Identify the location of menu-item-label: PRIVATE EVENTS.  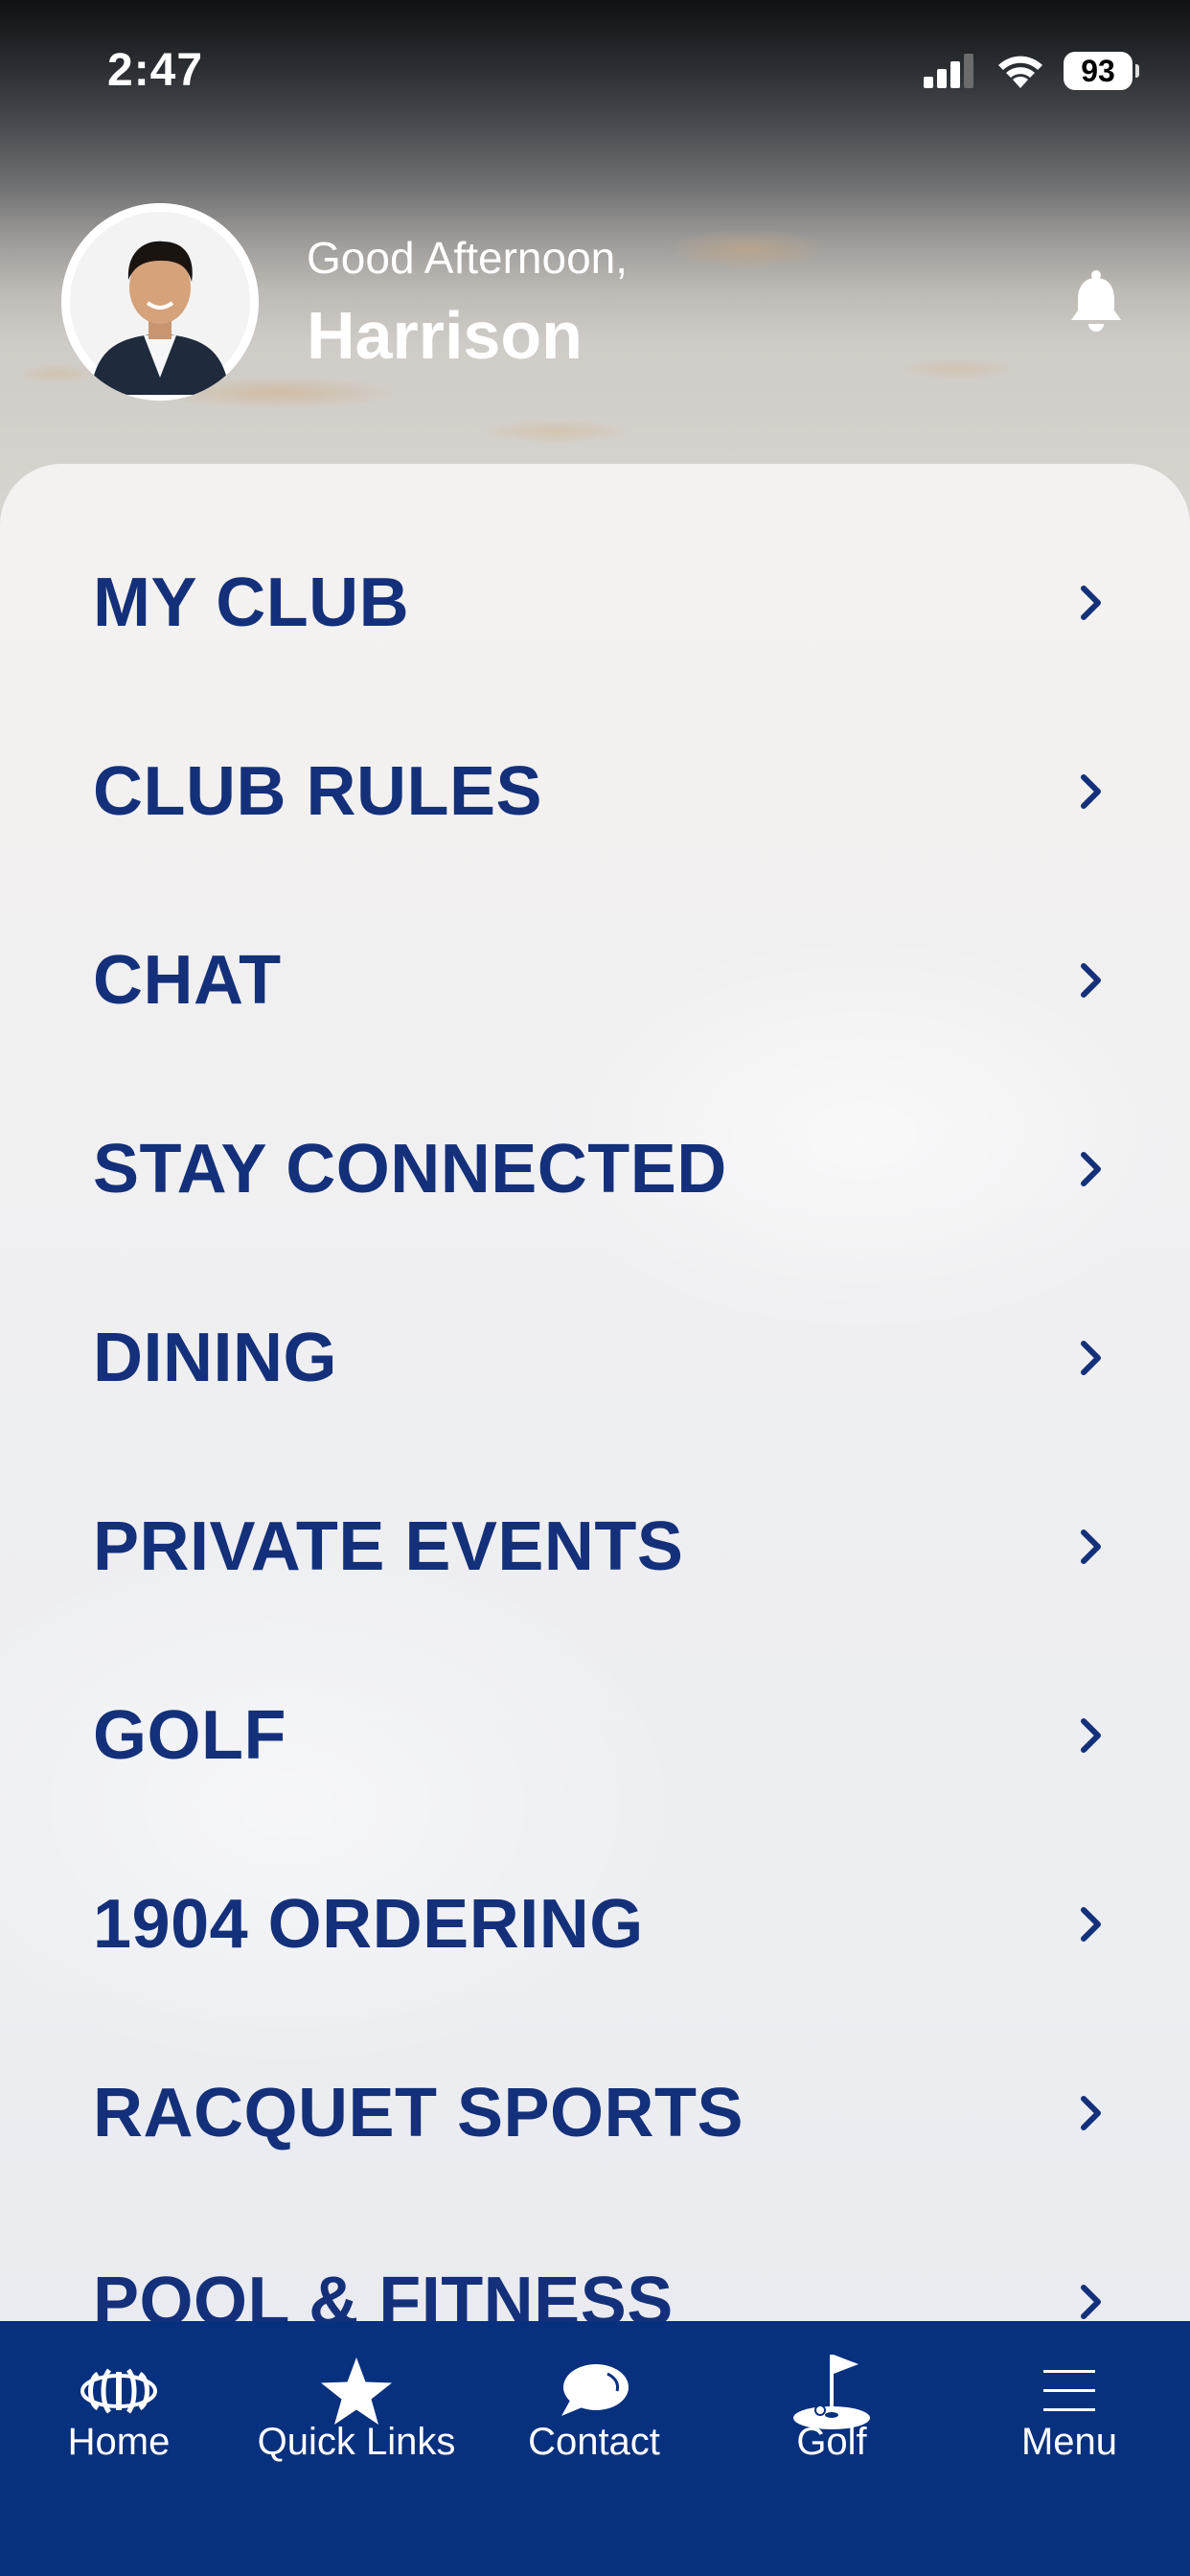
(389, 1546).